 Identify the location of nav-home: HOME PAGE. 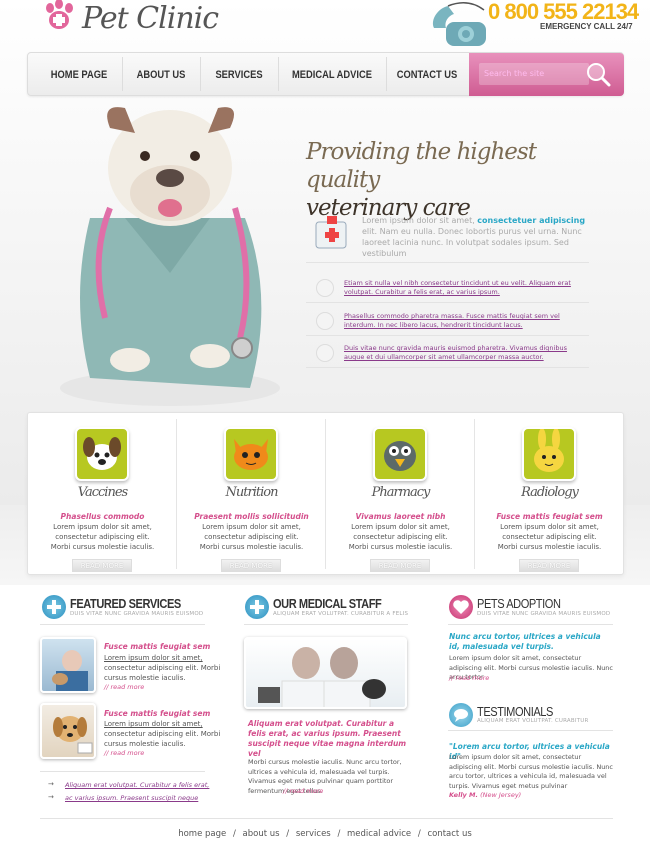
(78, 74).